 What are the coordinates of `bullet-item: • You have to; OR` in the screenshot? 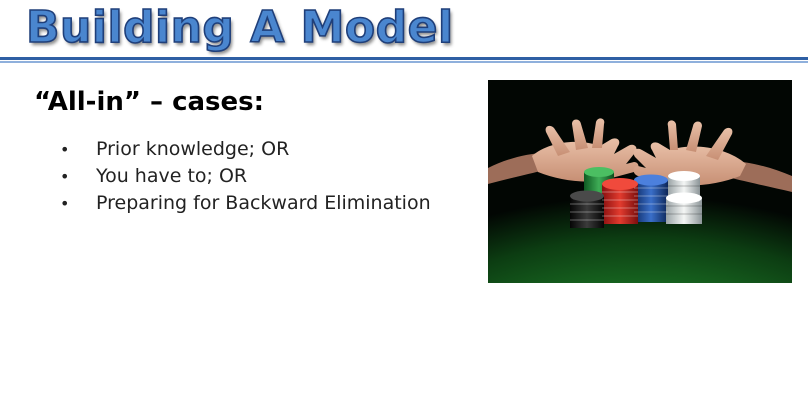 It's located at (245, 178).